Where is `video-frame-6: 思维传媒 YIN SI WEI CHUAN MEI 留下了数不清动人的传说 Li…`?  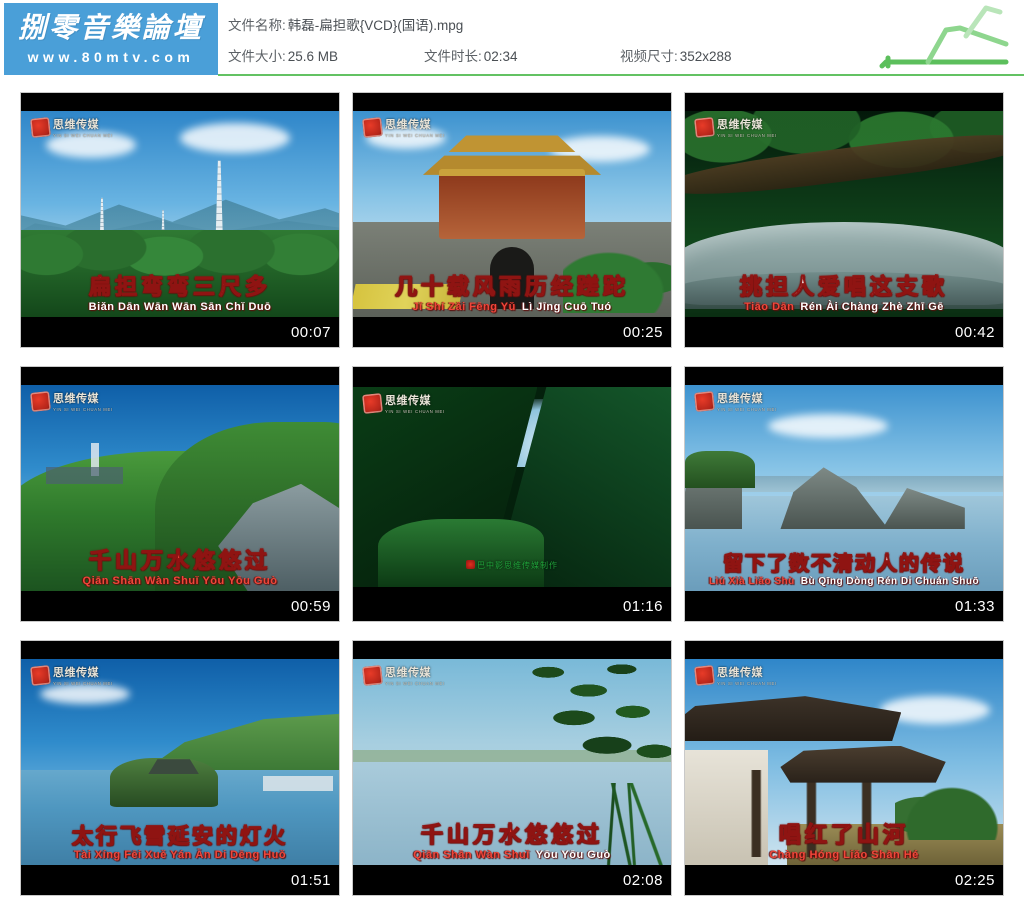
video-frame-6: 思维传媒 YIN SI WEI CHUAN MEI 留下了数不清动人的传说 Li… is located at coordinates (844, 488).